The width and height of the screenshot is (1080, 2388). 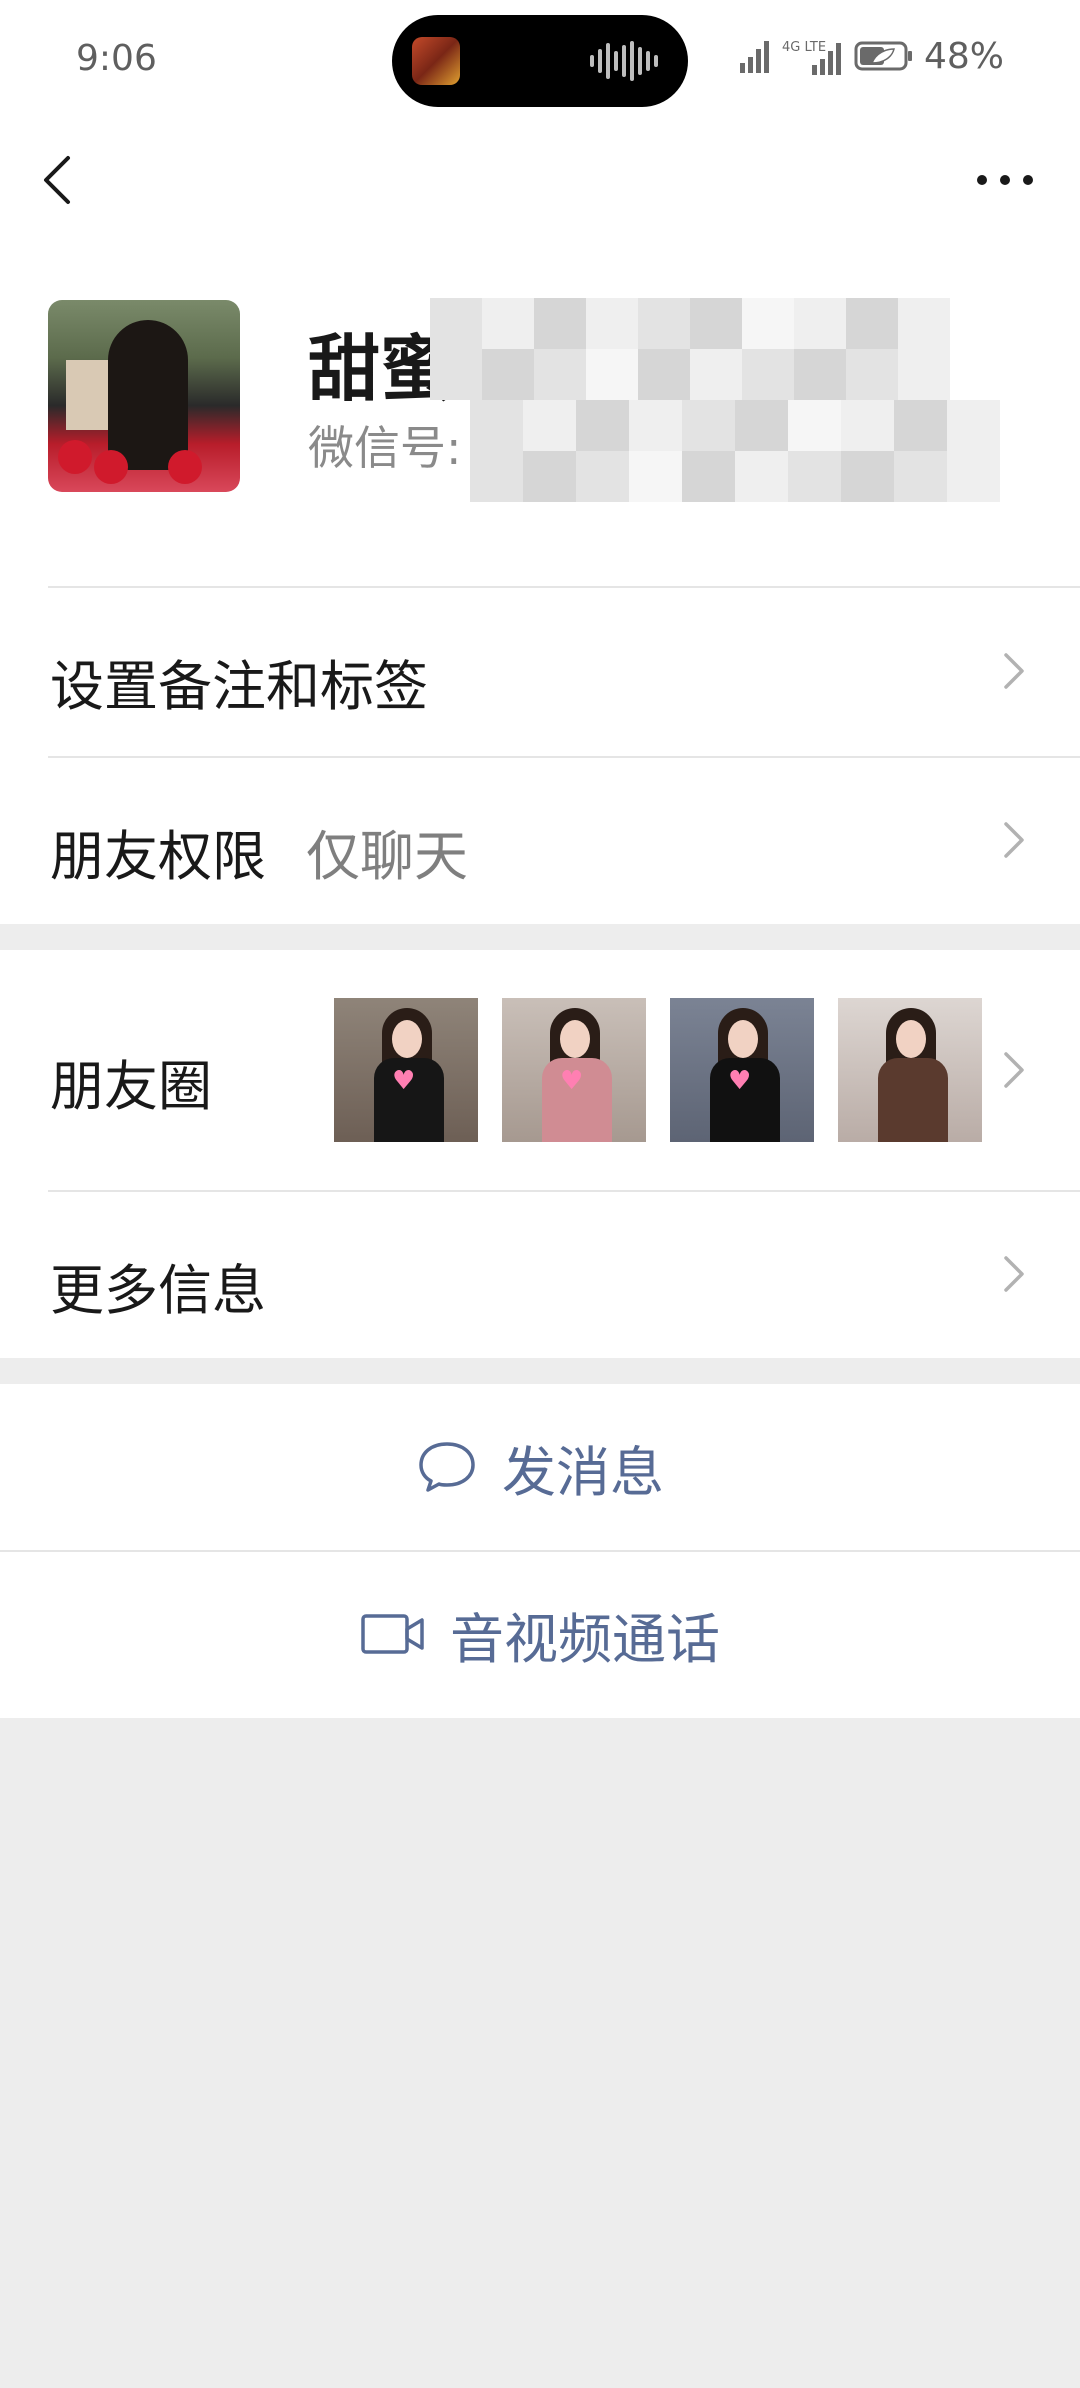 What do you see at coordinates (239, 686) in the screenshot?
I see `remark-tags-label: 设置备注和标签` at bounding box center [239, 686].